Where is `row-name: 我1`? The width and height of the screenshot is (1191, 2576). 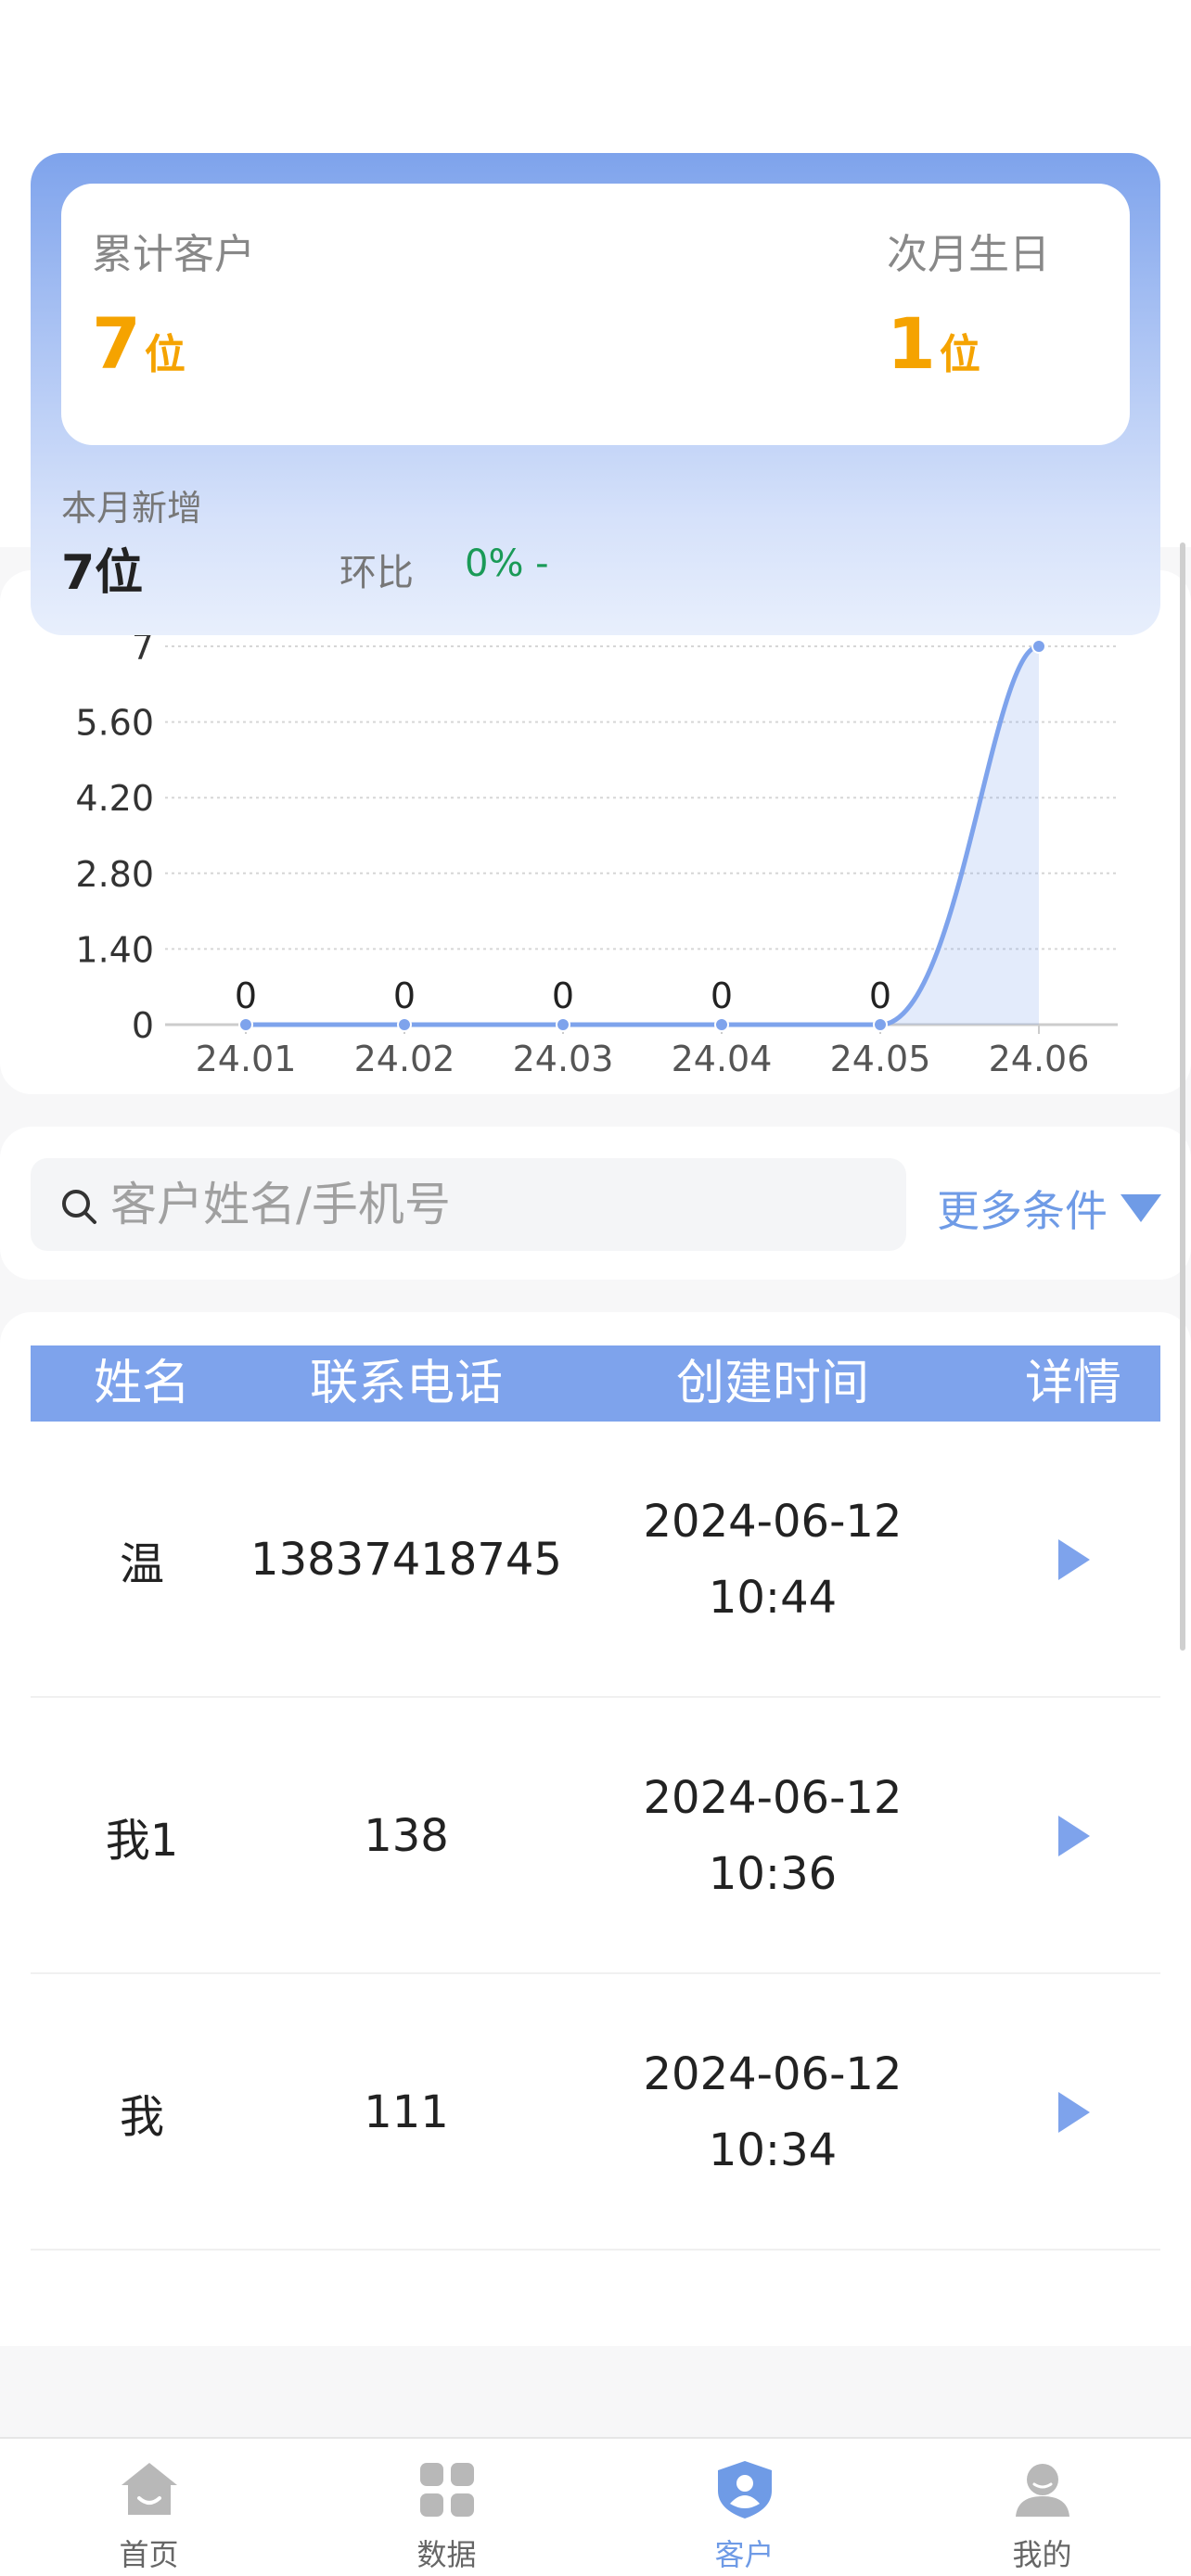 row-name: 我1 is located at coordinates (142, 1841).